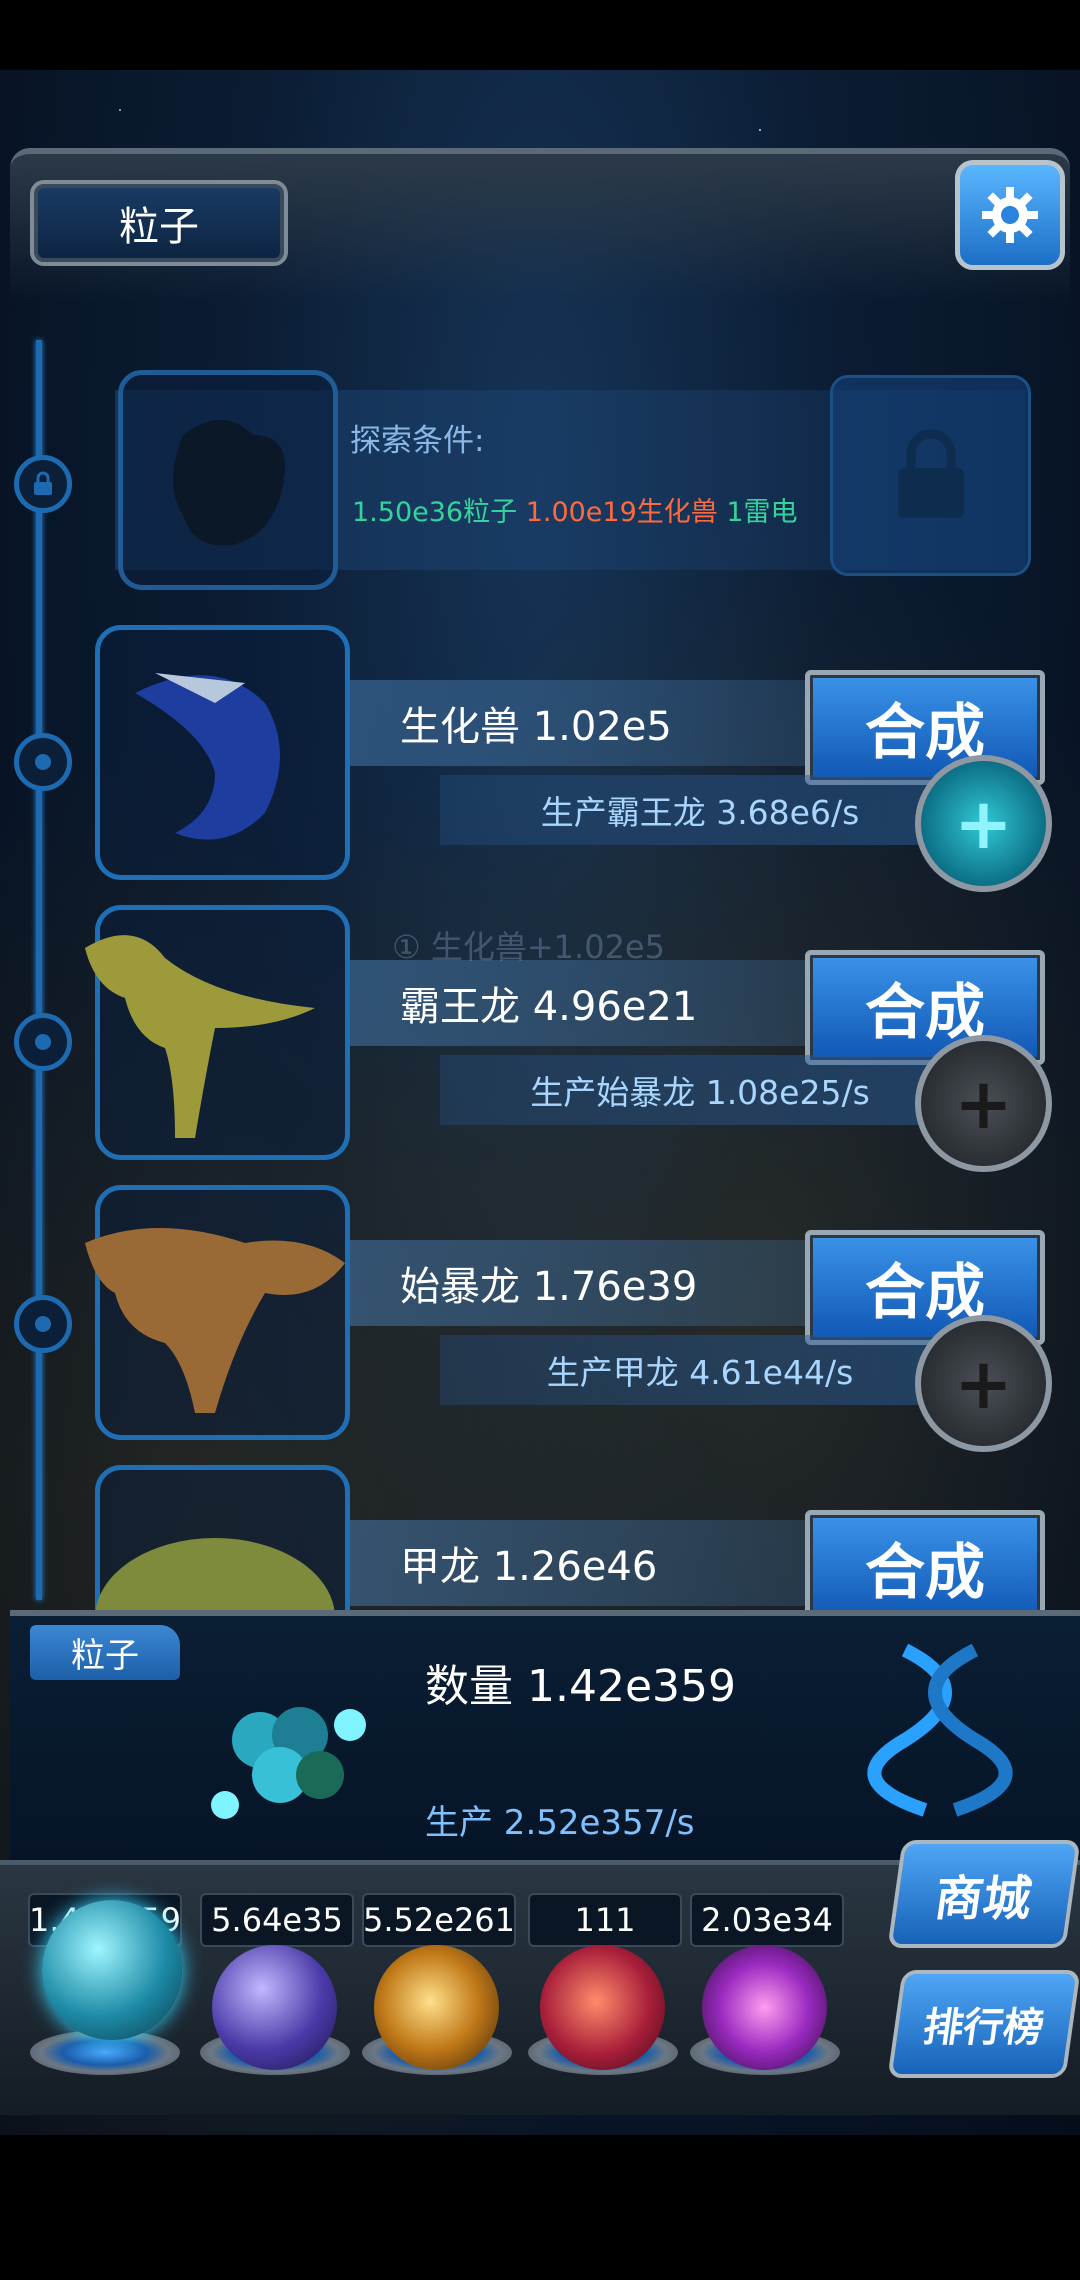 This screenshot has height=2280, width=1080. Describe the element at coordinates (105, 1656) in the screenshot. I see `status-tab-label: 粒子` at that location.